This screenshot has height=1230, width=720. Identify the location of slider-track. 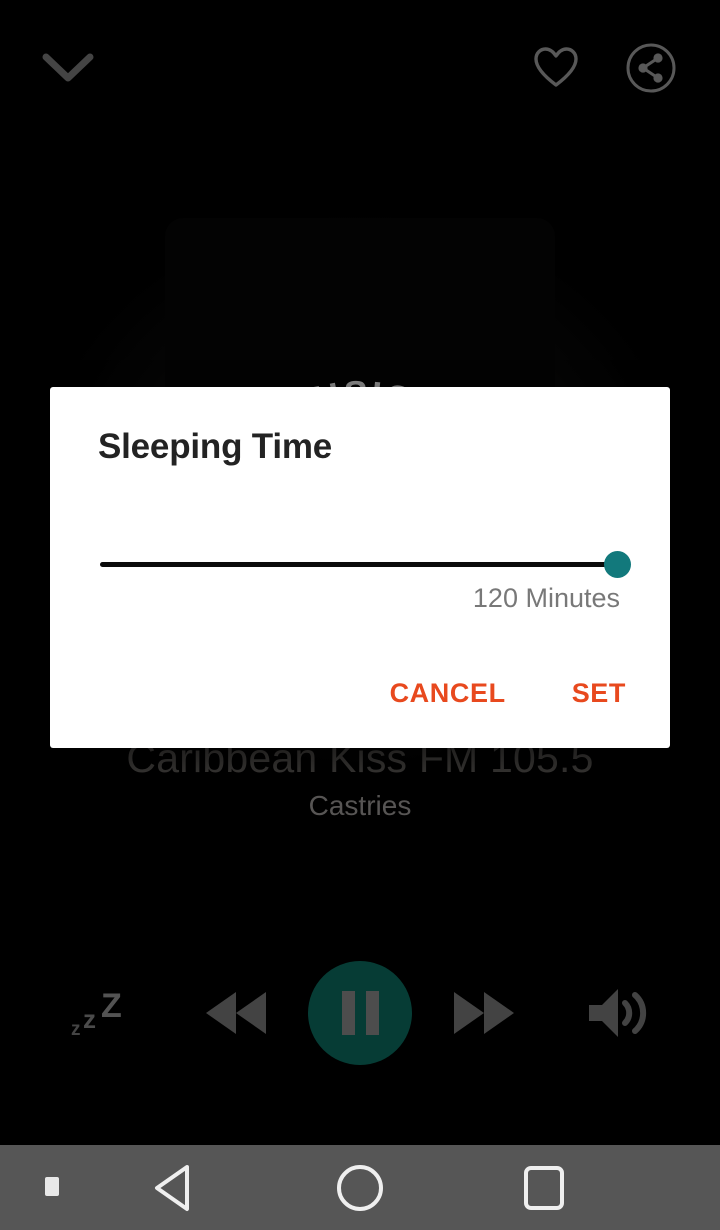
(359, 564).